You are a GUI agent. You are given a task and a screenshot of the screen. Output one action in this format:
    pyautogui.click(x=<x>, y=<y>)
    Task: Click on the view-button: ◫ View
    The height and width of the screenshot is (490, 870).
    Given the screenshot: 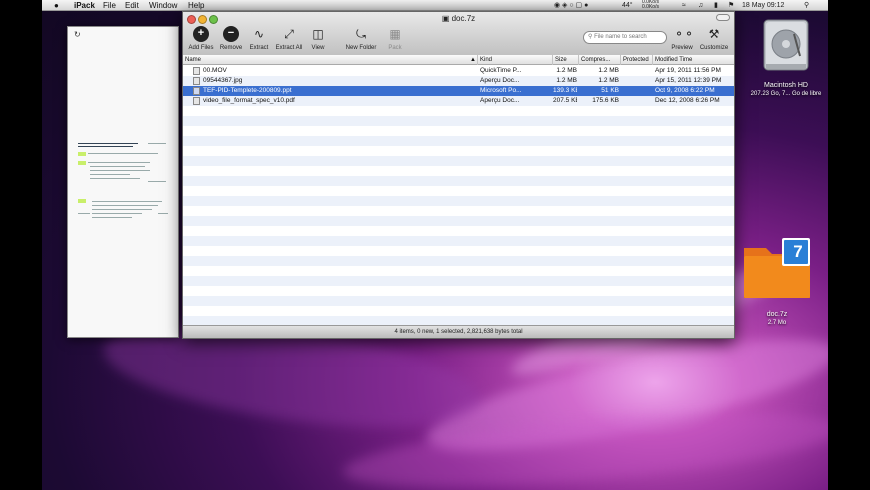 What is the action you would take?
    pyautogui.click(x=318, y=38)
    